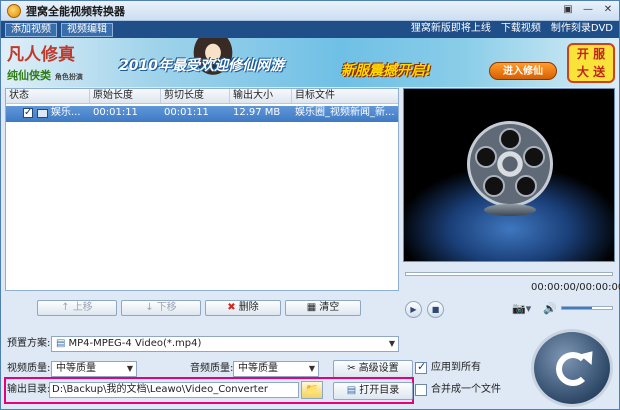 The width and height of the screenshot is (620, 410). Describe the element at coordinates (351, 368) in the screenshot. I see `tools-icon: ✂` at that location.